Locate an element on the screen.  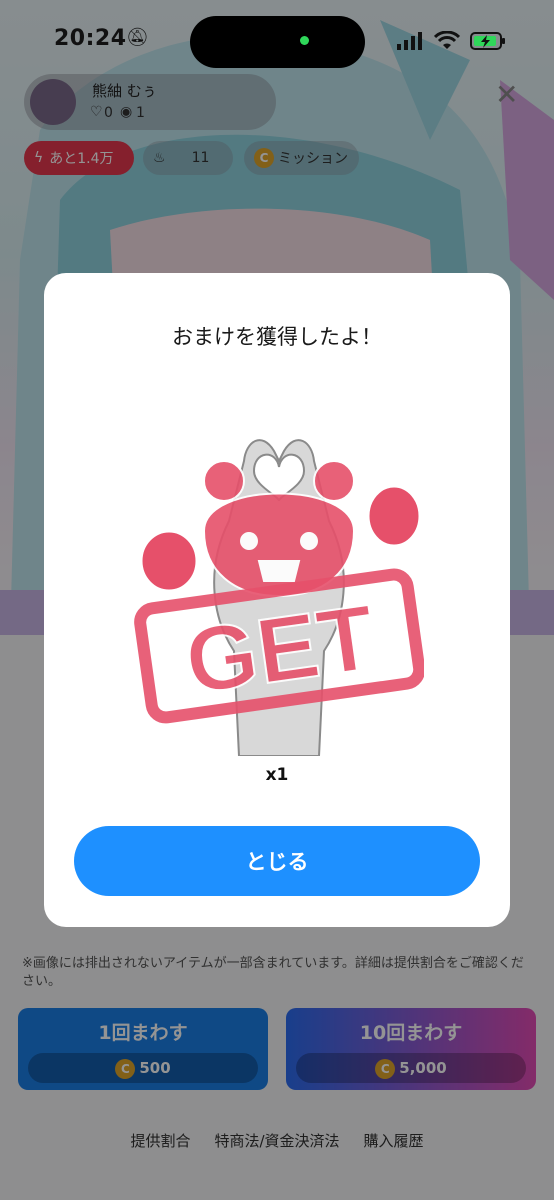
heart-hands-bear-get-stamp: GET is located at coordinates (280, 598).